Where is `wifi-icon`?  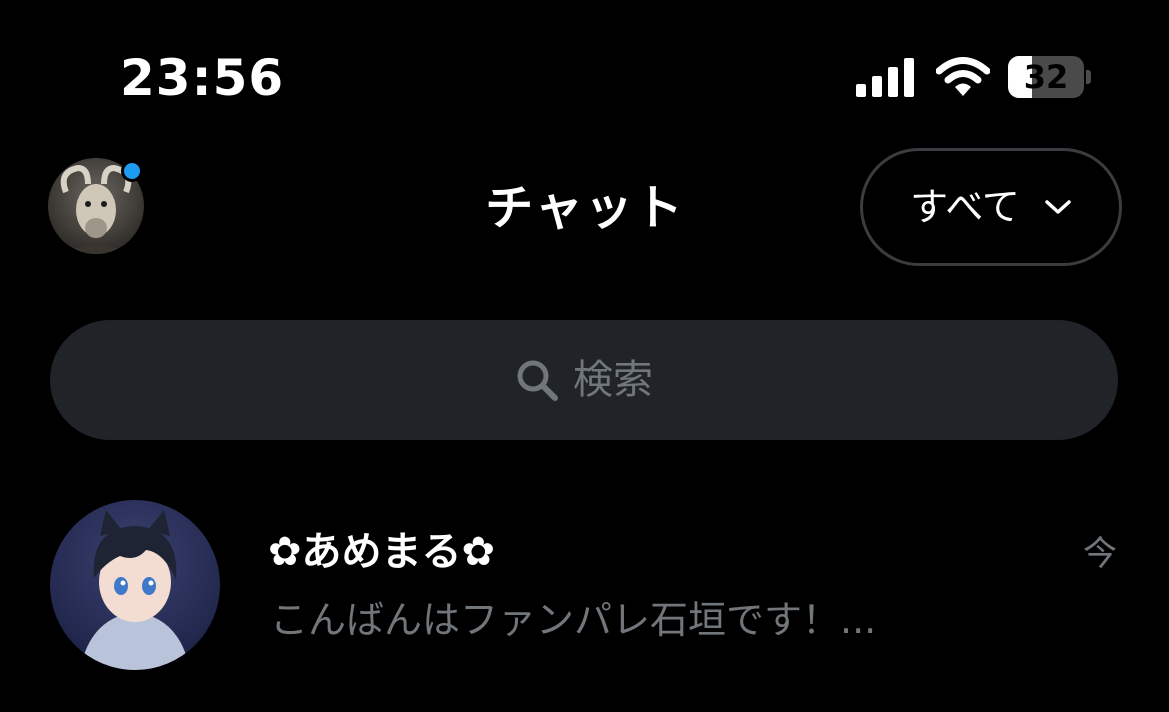 wifi-icon is located at coordinates (963, 76).